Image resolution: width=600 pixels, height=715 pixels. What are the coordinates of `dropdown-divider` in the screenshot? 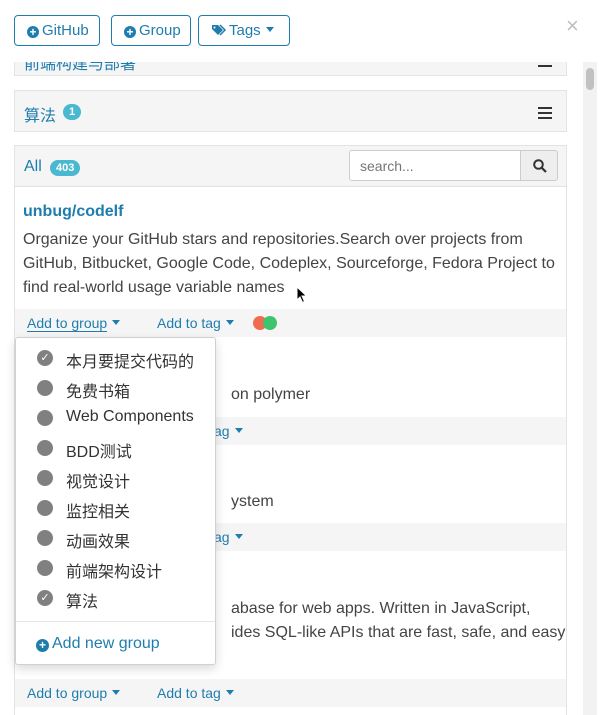 It's located at (115, 621).